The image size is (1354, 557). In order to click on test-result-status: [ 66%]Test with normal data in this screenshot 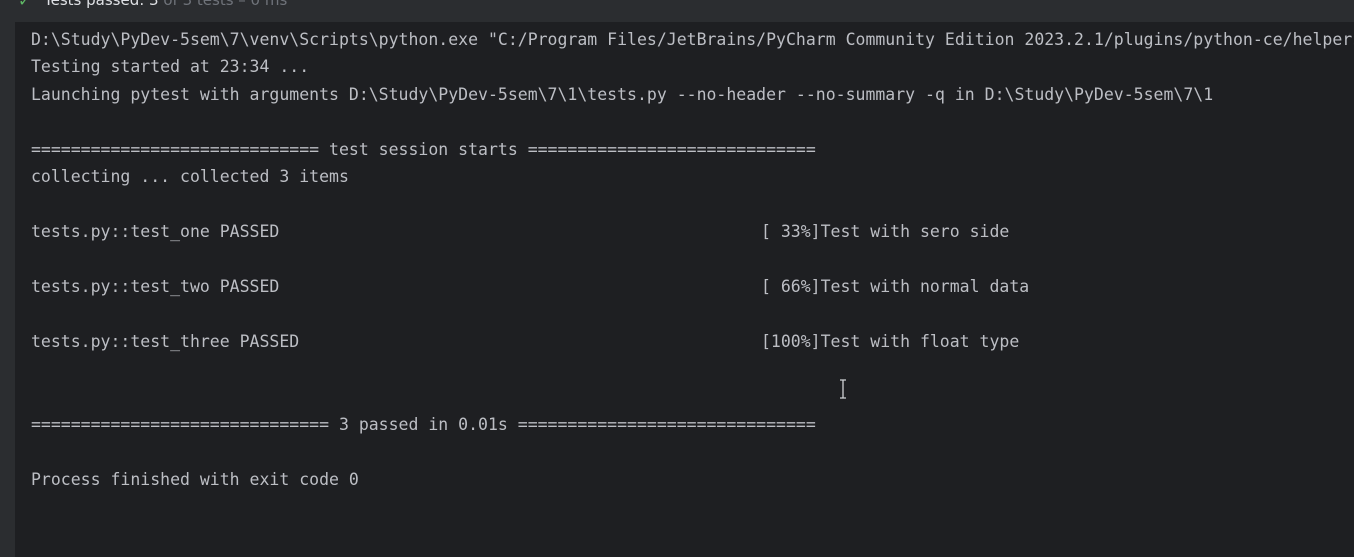, I will do `click(895, 286)`.